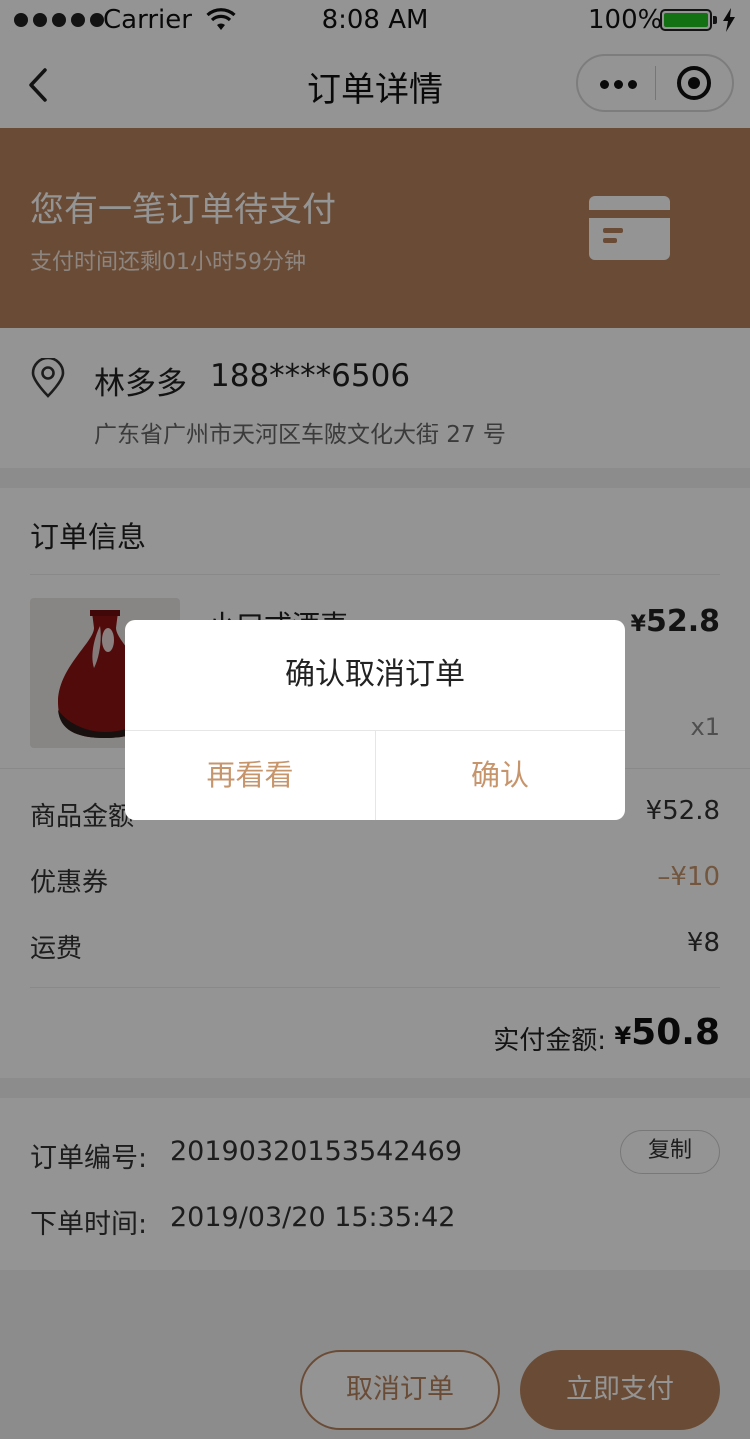 This screenshot has width=750, height=1439. What do you see at coordinates (375, 720) in the screenshot?
I see `confirm-cancel-dialog: 确认取消订单 再看看 确认` at bounding box center [375, 720].